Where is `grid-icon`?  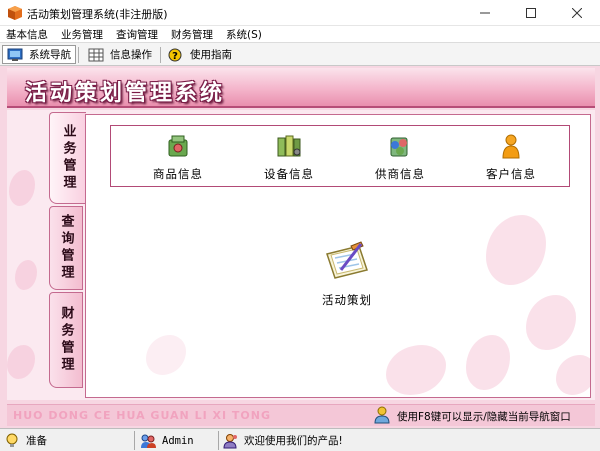
grid-icon is located at coordinates (96, 54).